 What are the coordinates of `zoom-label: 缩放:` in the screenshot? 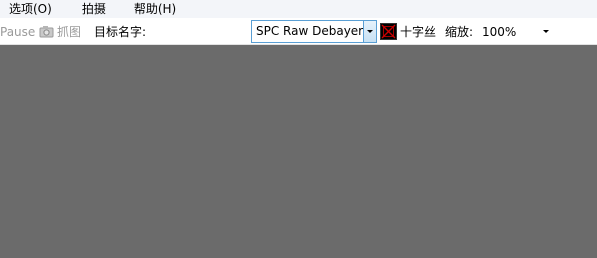 It's located at (459, 31).